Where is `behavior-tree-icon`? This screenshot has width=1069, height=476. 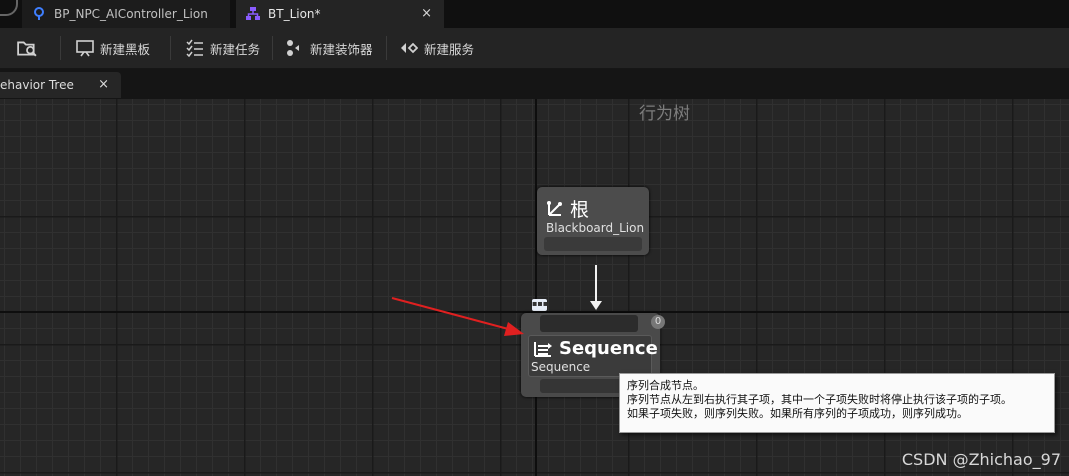
behavior-tree-icon is located at coordinates (253, 13).